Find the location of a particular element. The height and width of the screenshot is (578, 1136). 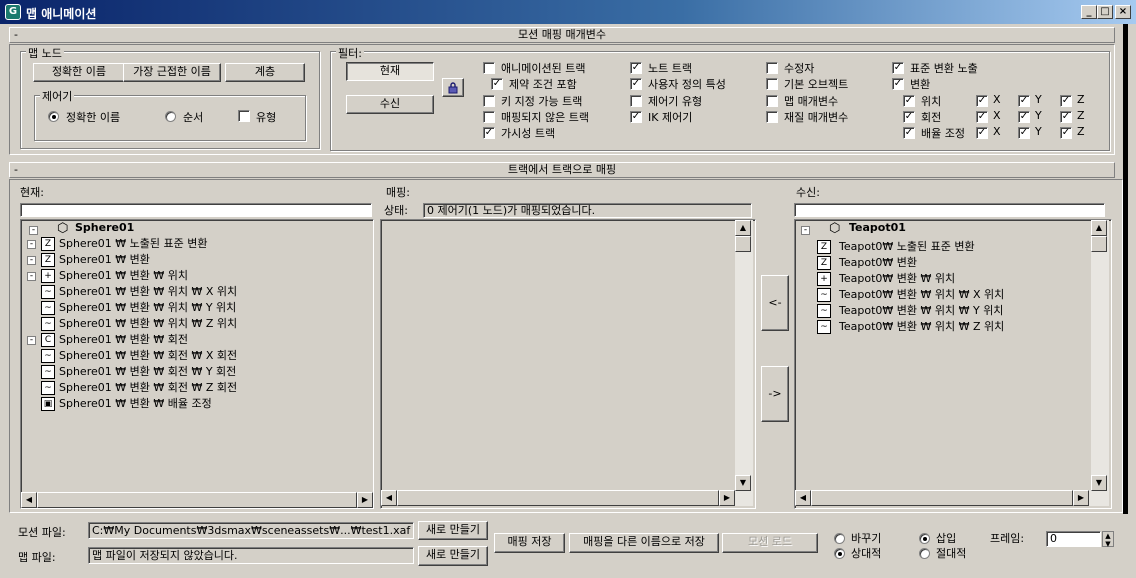

tree-item: Teapot0₩ 변환 ₩ 위치 ₩ X 위치 is located at coordinates (921, 295).